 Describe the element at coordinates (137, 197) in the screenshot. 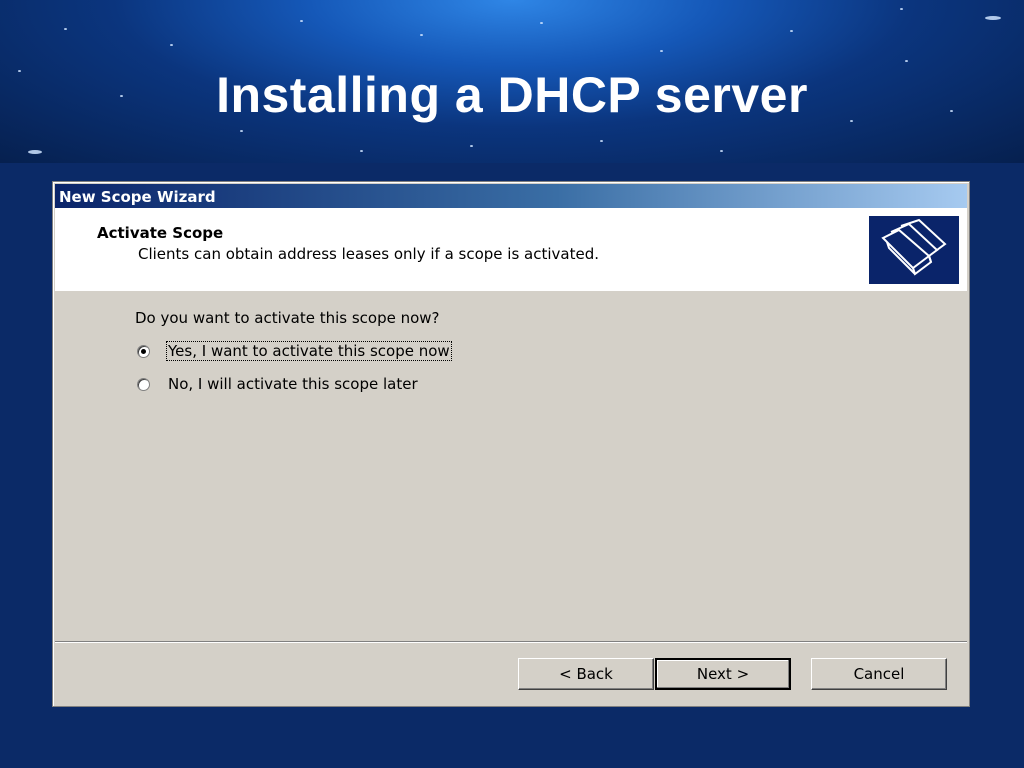

I see `dialog-title: New Scope Wizard` at that location.